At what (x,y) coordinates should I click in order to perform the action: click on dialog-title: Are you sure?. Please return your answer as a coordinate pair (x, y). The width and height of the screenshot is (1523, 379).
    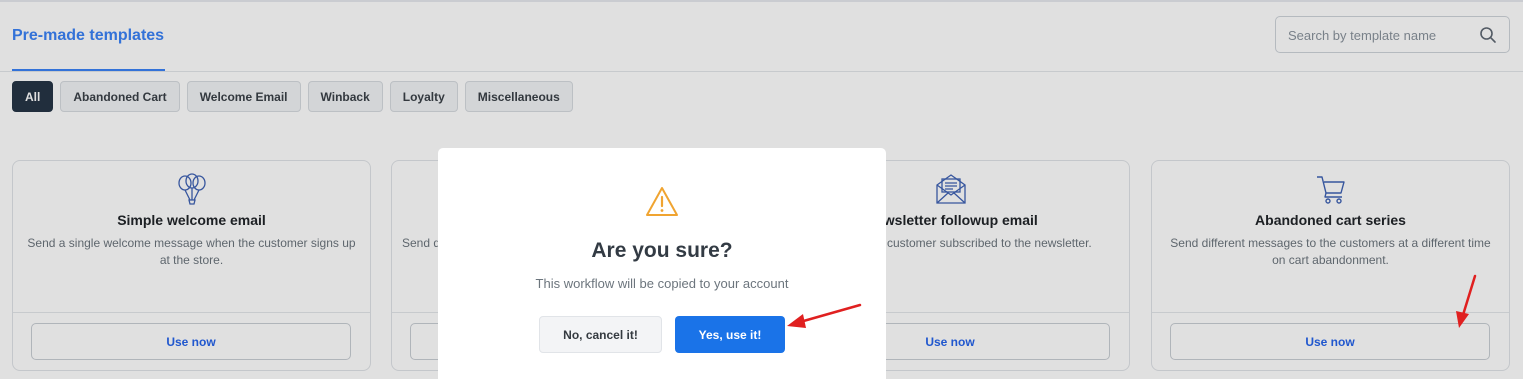
    Looking at the image, I should click on (662, 250).